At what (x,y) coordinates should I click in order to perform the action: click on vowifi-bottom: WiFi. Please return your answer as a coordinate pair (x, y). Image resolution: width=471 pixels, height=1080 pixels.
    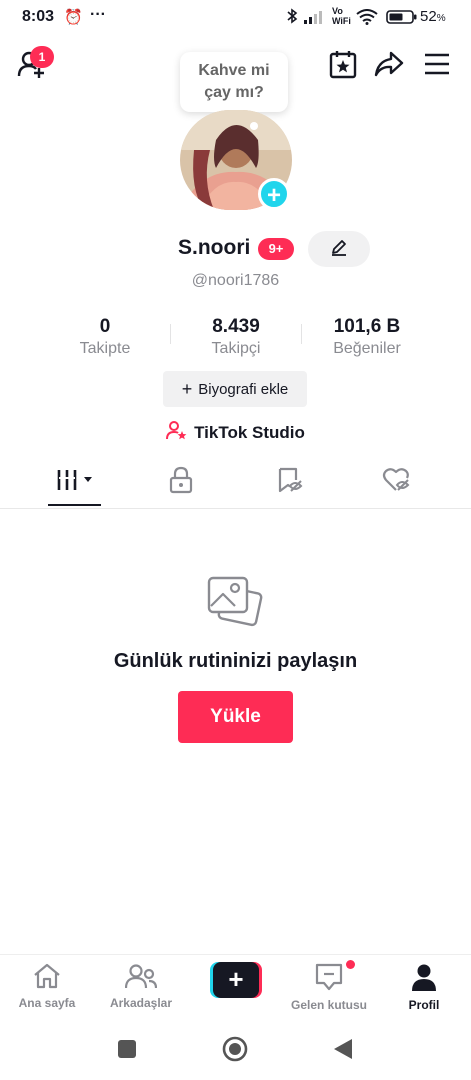
    Looking at the image, I should click on (341, 21).